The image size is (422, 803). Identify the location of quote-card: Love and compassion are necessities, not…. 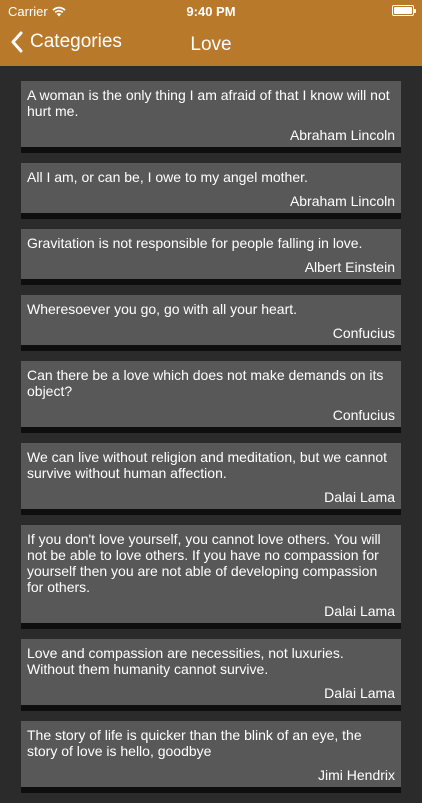
(211, 675).